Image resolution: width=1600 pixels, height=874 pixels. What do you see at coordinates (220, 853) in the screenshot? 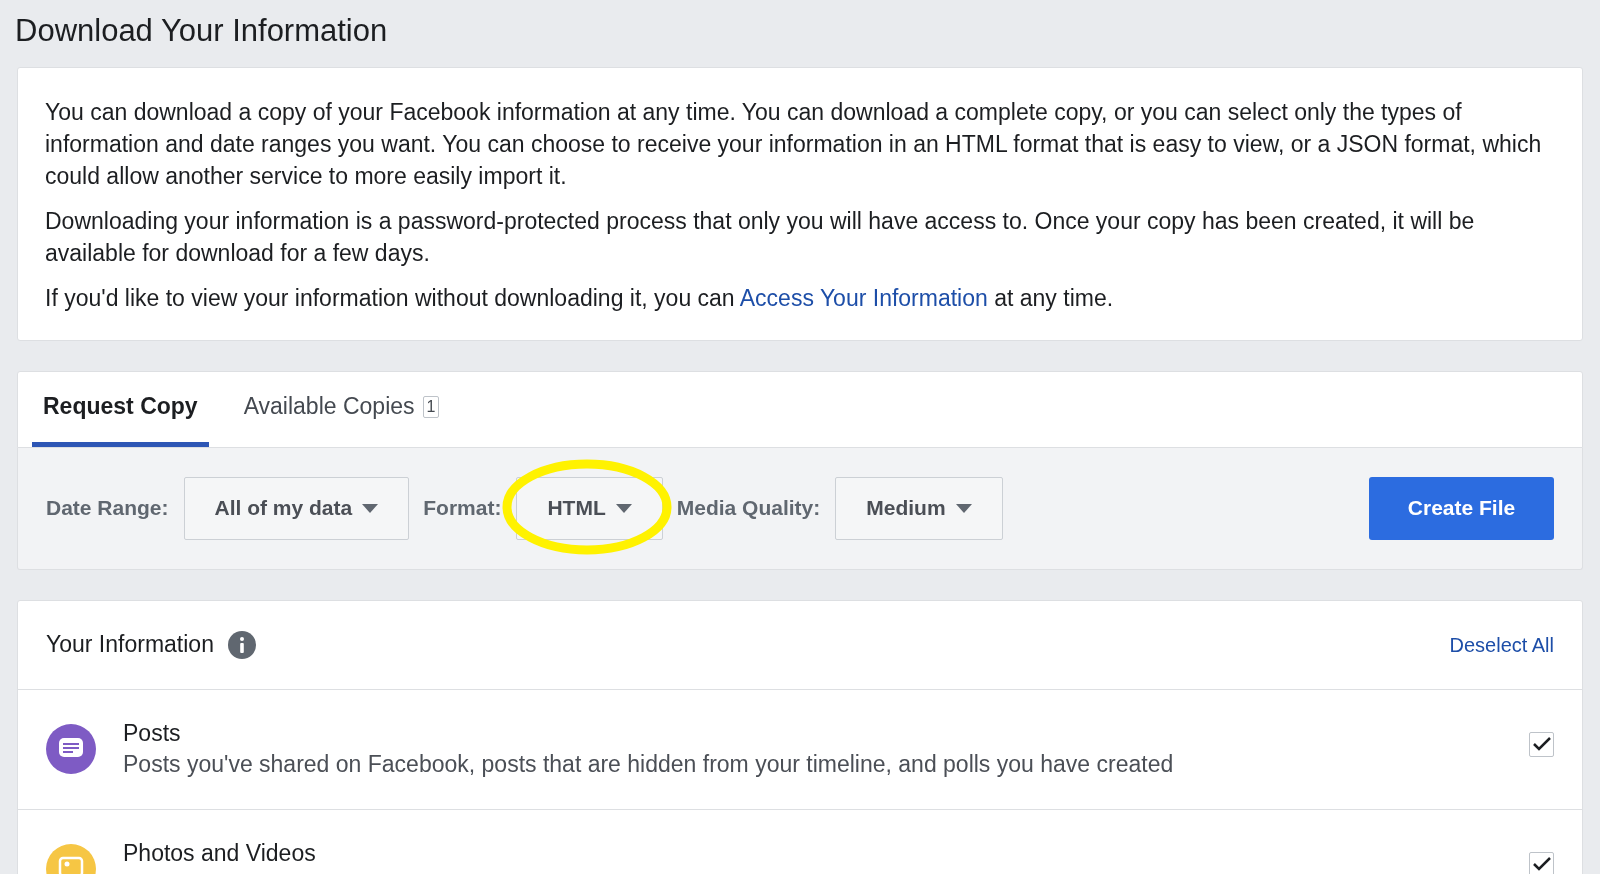
I see `item-title: Photos and Videos` at bounding box center [220, 853].